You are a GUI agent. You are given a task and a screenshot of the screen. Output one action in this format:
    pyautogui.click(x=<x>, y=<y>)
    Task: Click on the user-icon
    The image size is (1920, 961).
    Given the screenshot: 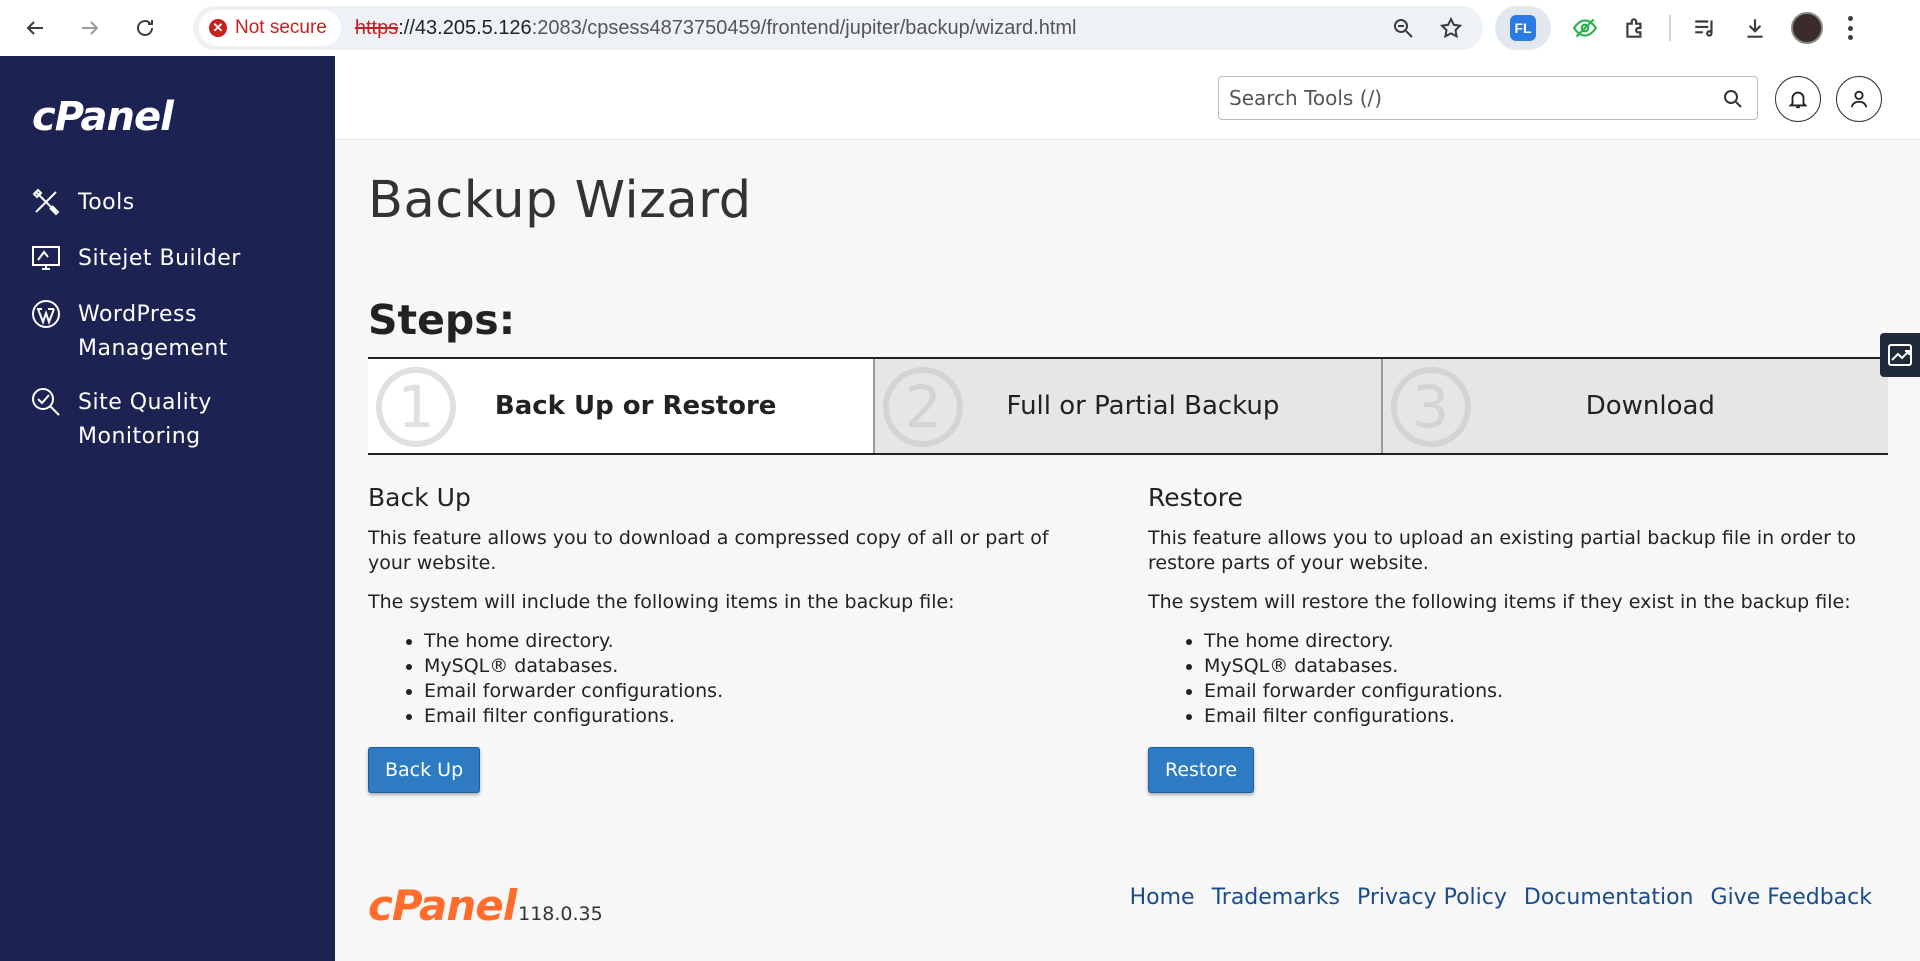 What is the action you would take?
    pyautogui.click(x=1859, y=99)
    